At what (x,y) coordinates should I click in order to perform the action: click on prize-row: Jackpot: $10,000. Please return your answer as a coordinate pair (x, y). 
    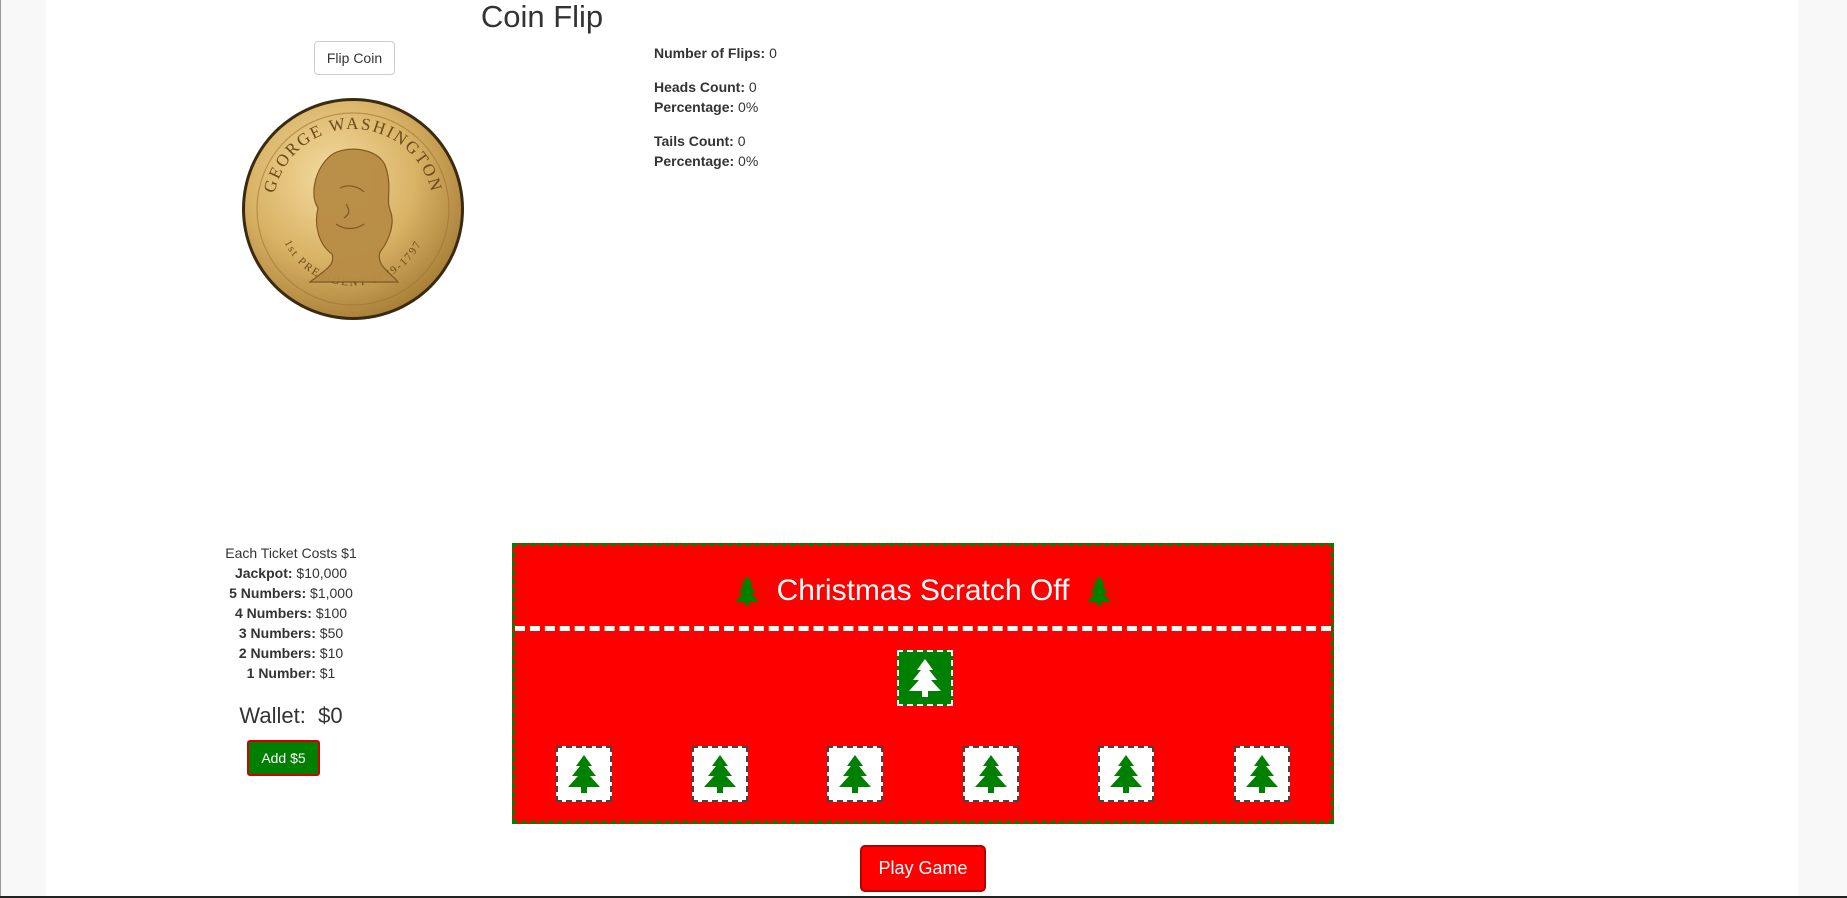
    Looking at the image, I should click on (291, 573).